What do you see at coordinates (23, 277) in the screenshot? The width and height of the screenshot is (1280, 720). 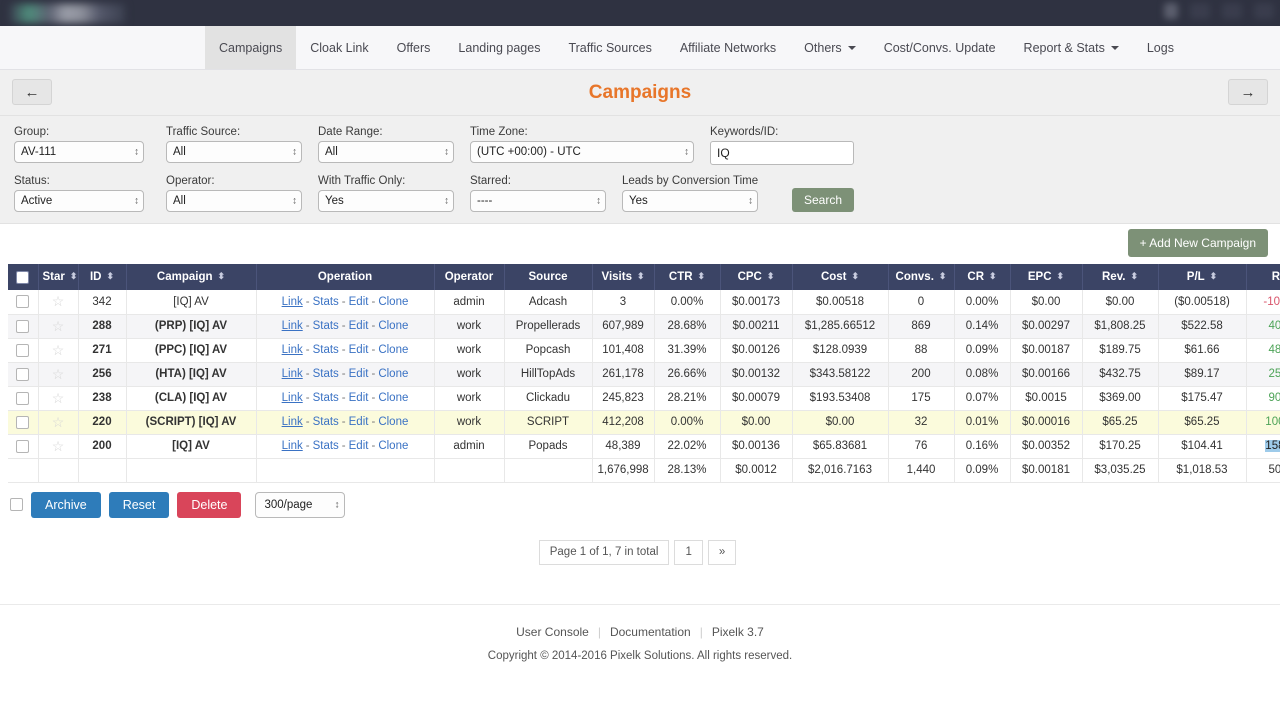 I see `select-all-checkbox` at bounding box center [23, 277].